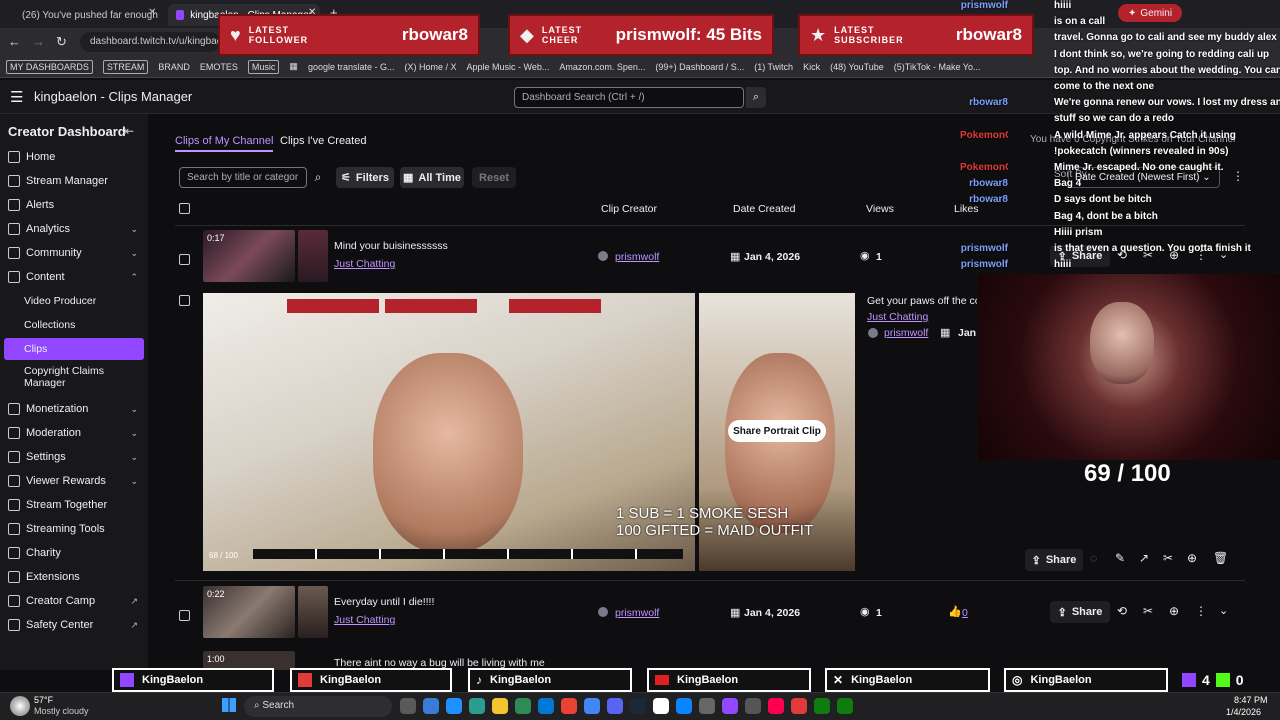 This screenshot has height=720, width=1280. What do you see at coordinates (965, 613) in the screenshot?
I see `clip-likes: 0` at bounding box center [965, 613].